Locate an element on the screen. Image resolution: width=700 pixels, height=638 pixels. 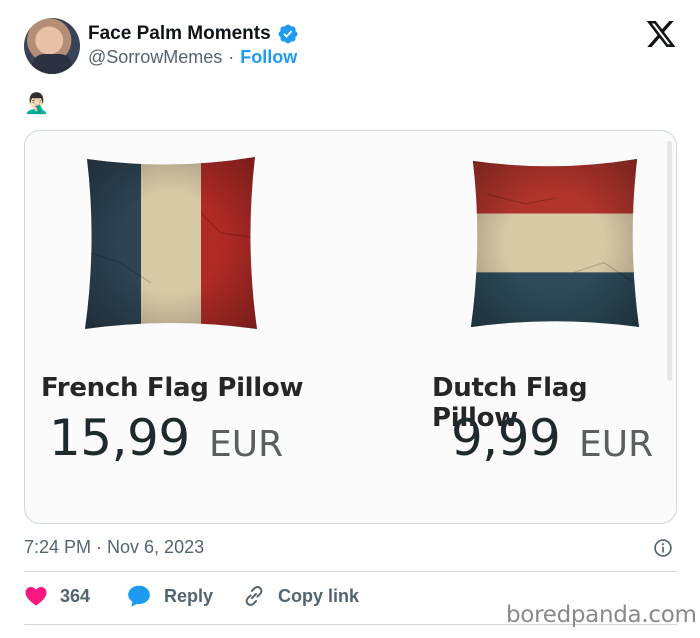
link-icon is located at coordinates (254, 596).